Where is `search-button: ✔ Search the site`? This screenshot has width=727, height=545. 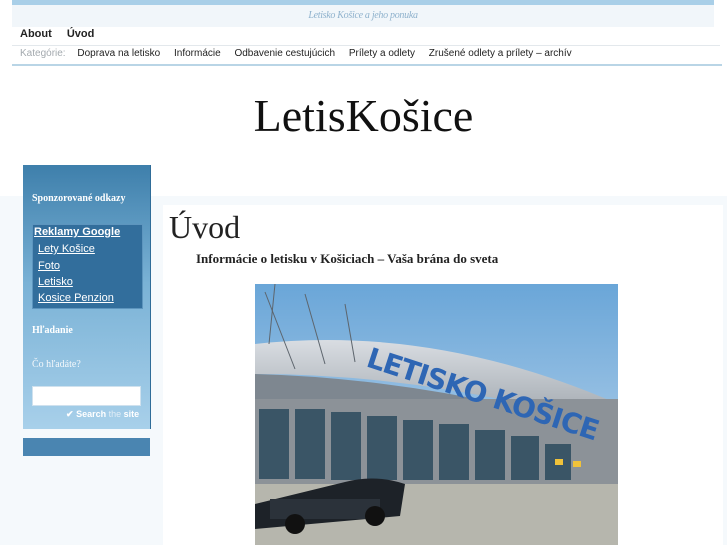 search-button: ✔ Search the site is located at coordinates (102, 414).